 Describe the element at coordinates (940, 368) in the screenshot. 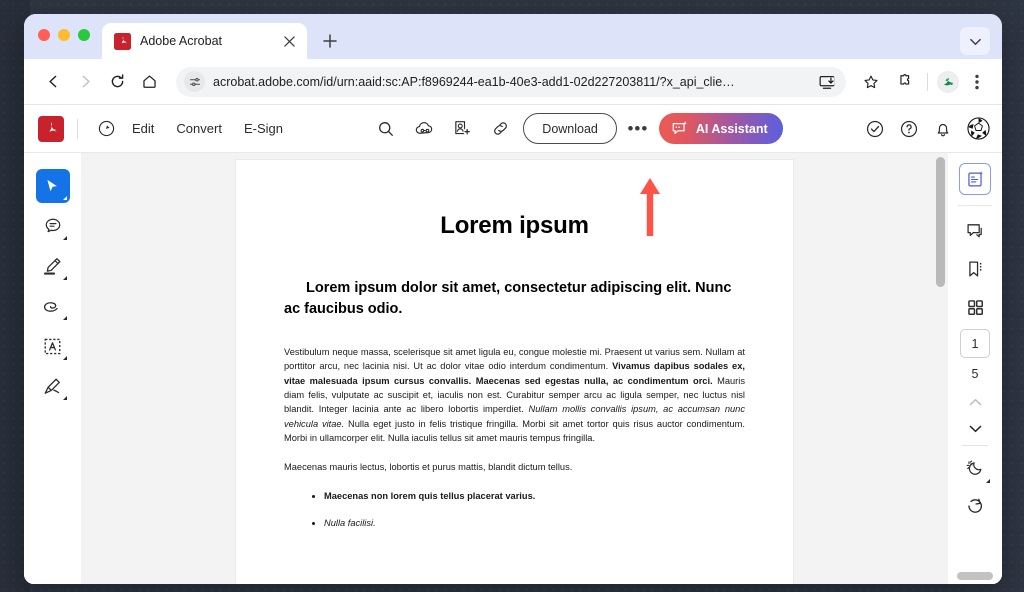

I see `viewer-vertical-scrollbar` at that location.